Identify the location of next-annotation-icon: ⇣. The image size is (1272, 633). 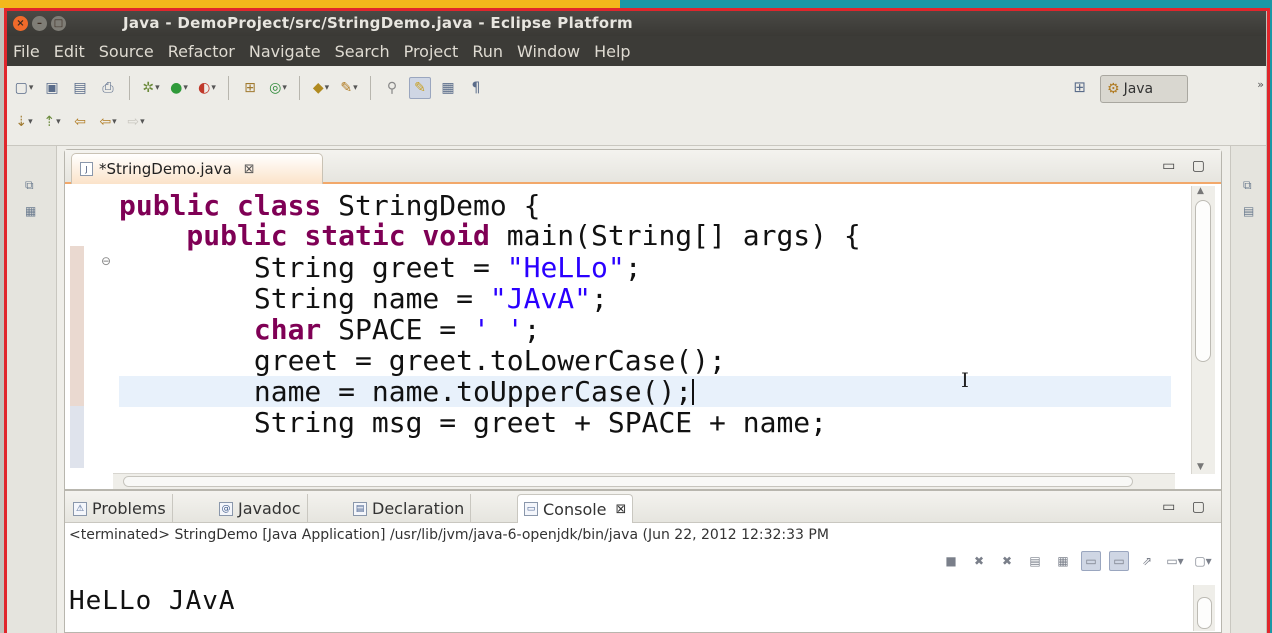
(24, 122).